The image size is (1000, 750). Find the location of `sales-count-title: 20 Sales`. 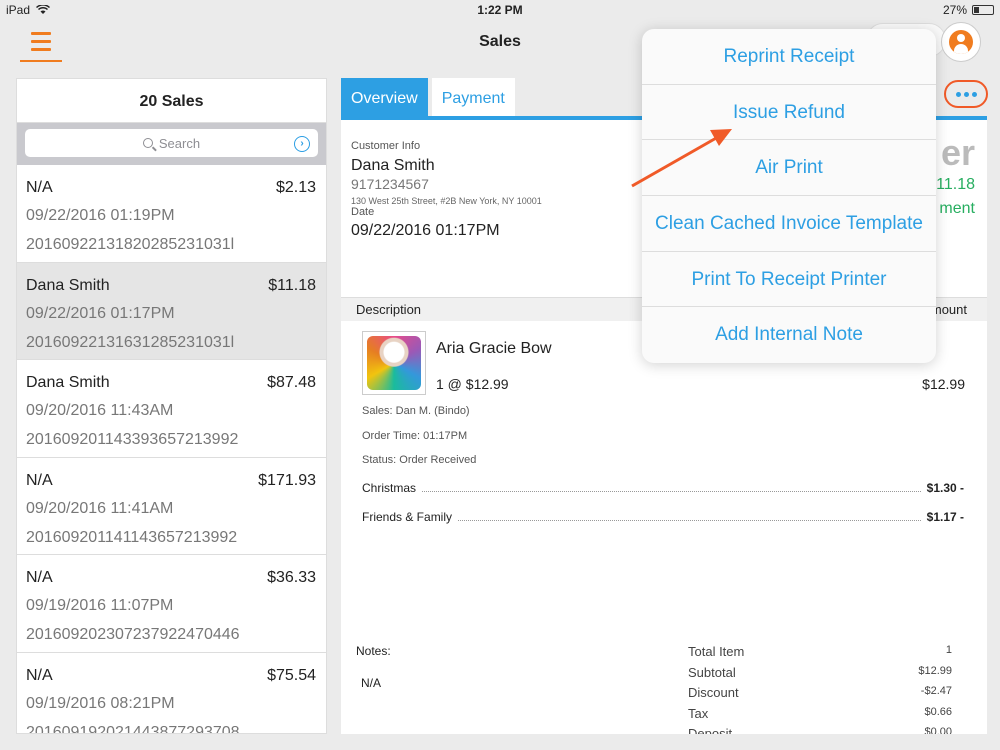

sales-count-title: 20 Sales is located at coordinates (171, 101).